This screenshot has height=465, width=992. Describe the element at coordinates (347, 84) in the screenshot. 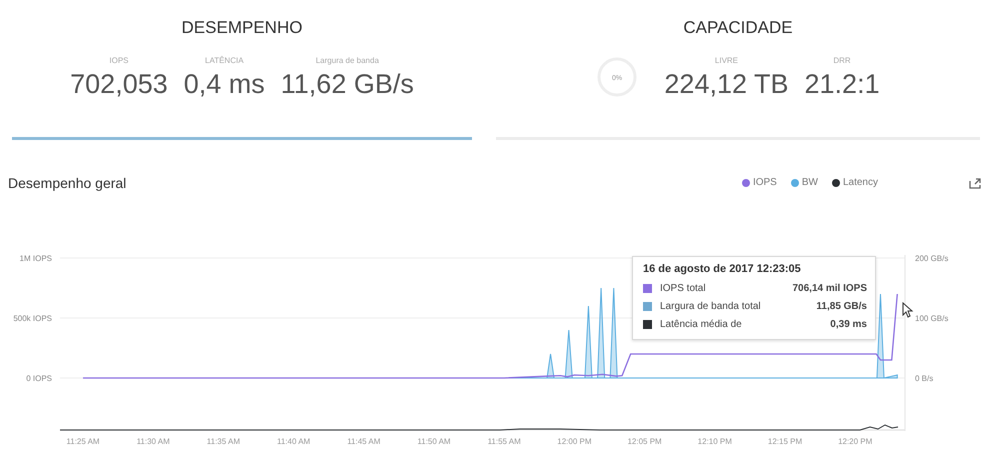

I see `metric-value: 11,62 GB/s` at that location.